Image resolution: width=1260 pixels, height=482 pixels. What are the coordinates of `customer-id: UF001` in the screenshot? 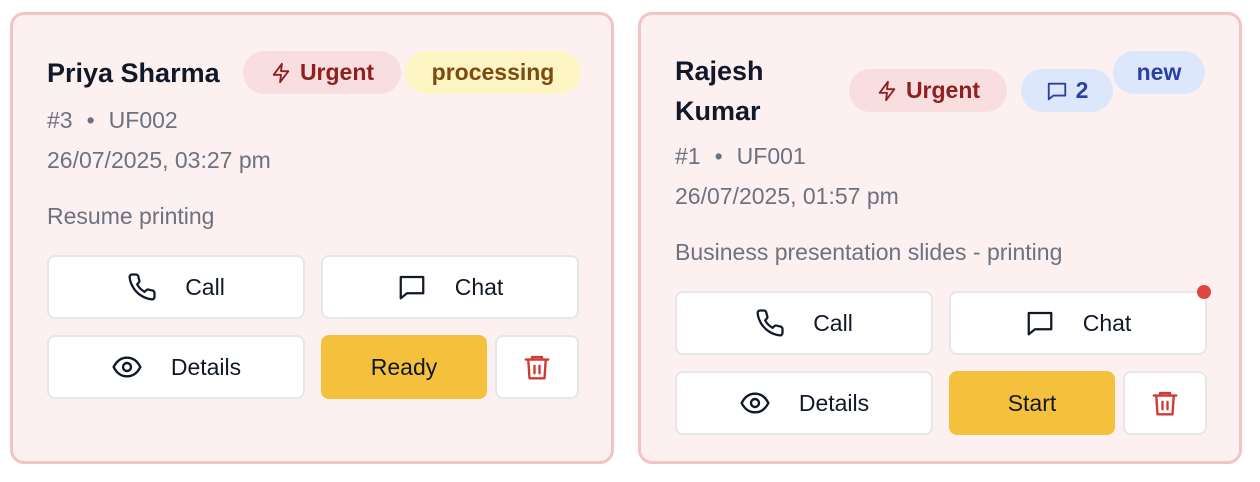 It's located at (771, 156).